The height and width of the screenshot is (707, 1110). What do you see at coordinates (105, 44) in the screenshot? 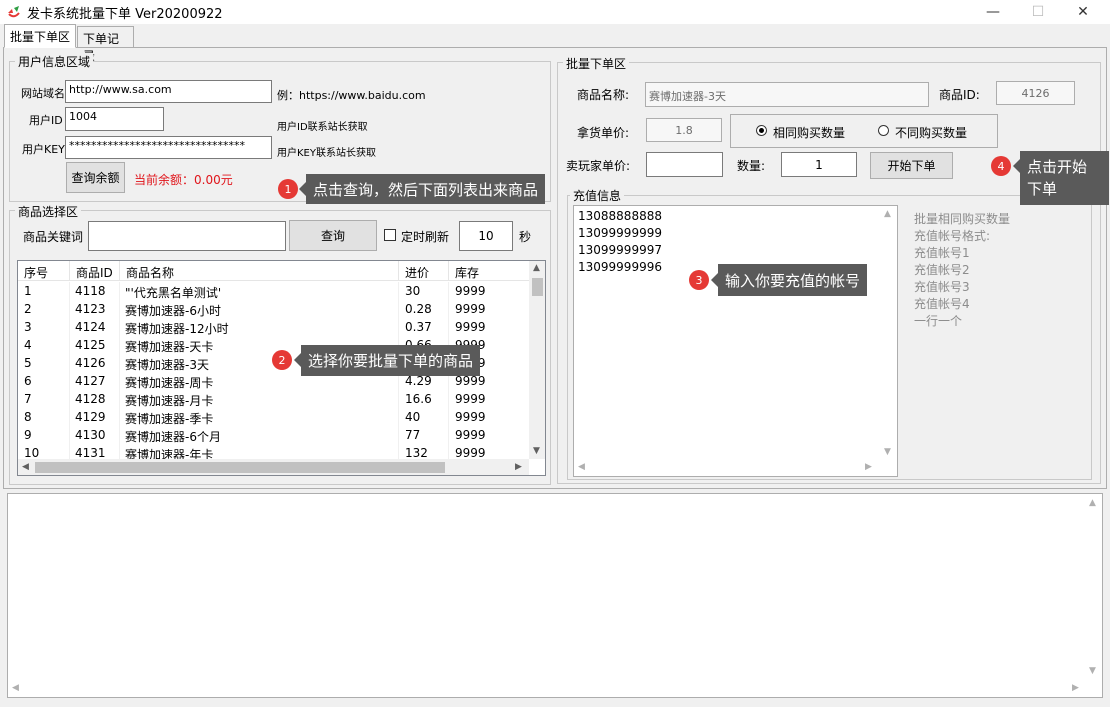
I see `tab-order-records: 下单记录` at bounding box center [105, 44].